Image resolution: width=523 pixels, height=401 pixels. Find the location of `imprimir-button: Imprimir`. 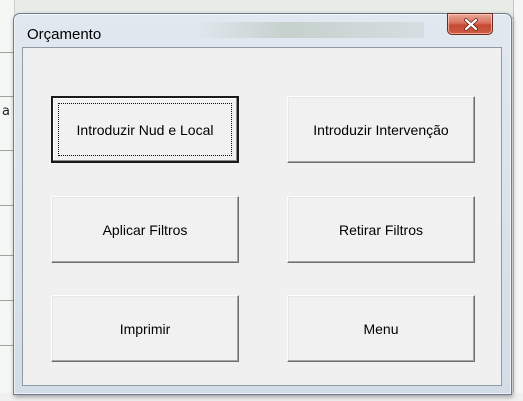

imprimir-button: Imprimir is located at coordinates (145, 328).